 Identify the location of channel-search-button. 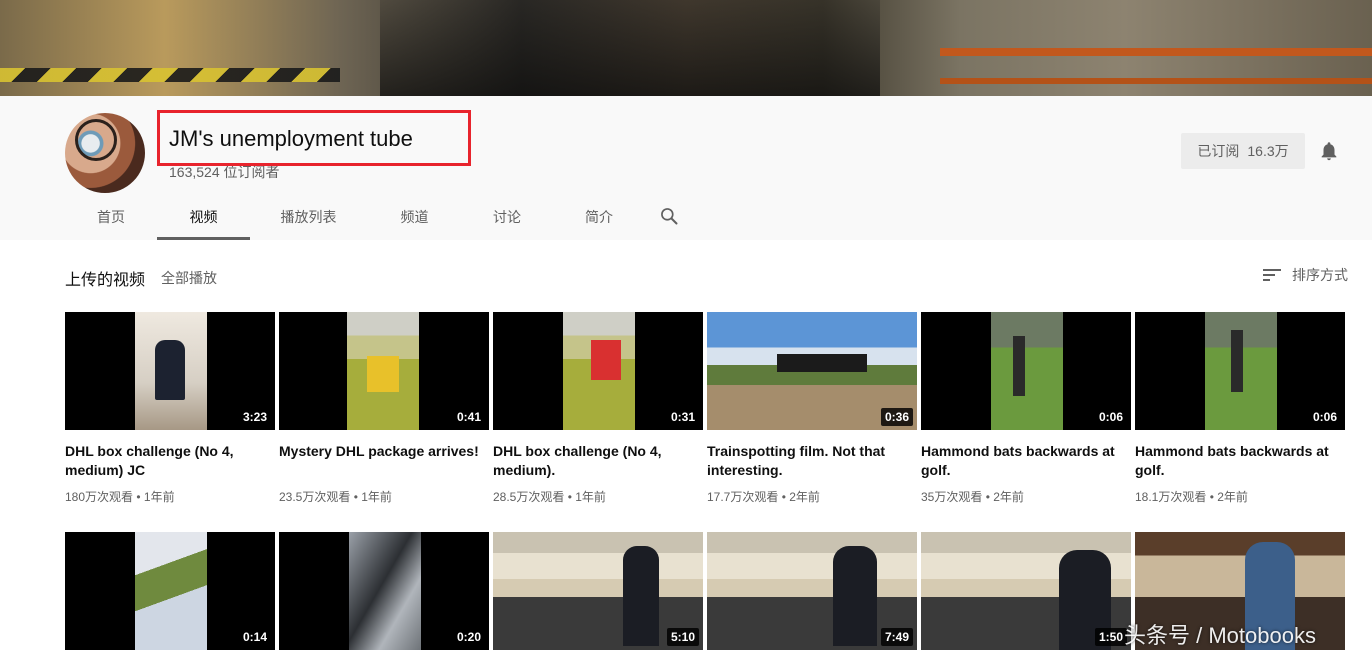
(669, 218).